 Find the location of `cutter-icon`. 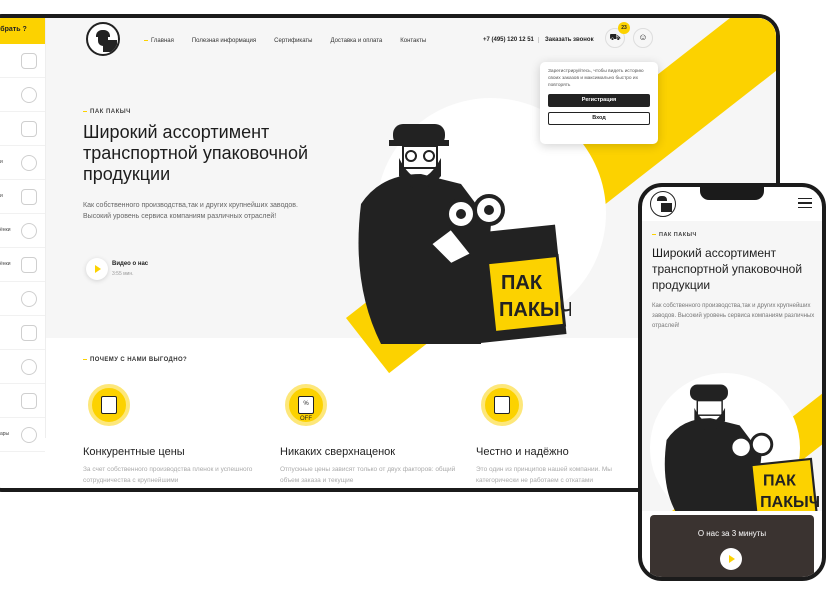

cutter-icon is located at coordinates (29, 333).